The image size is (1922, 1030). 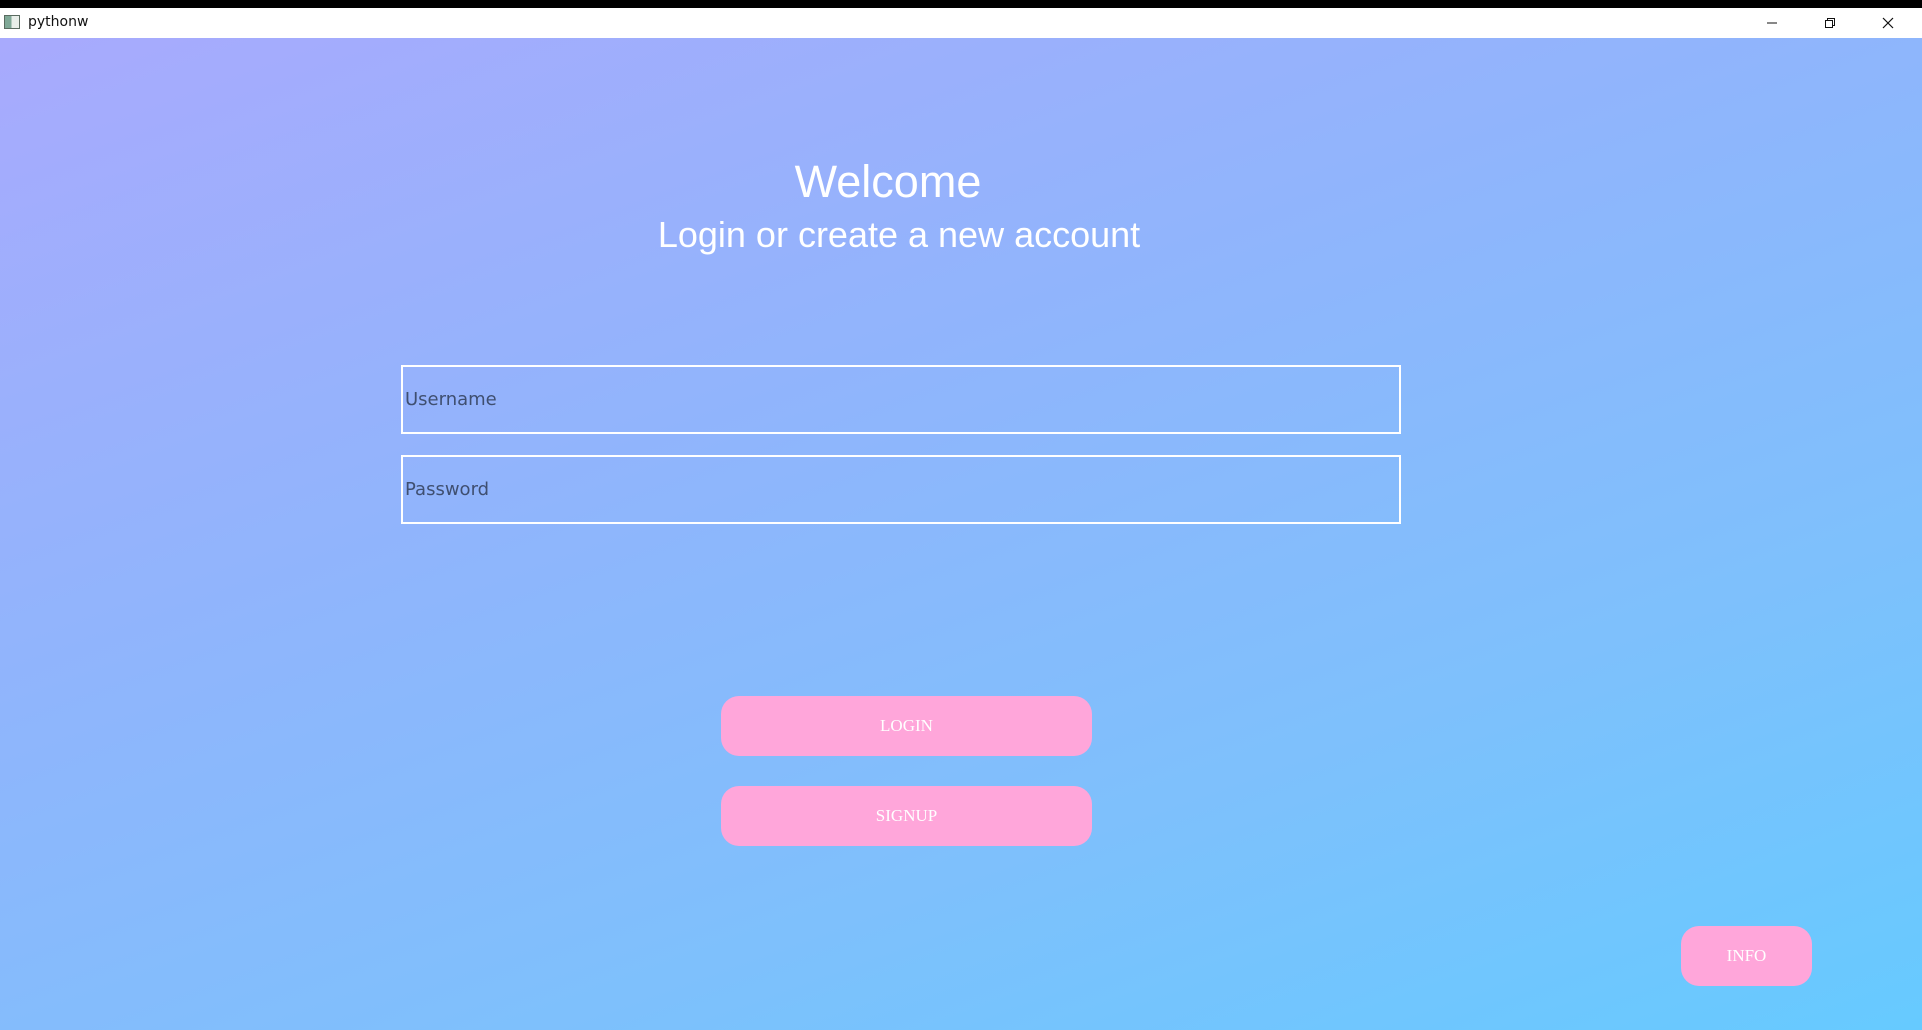 I want to click on password-field, so click(x=901, y=489).